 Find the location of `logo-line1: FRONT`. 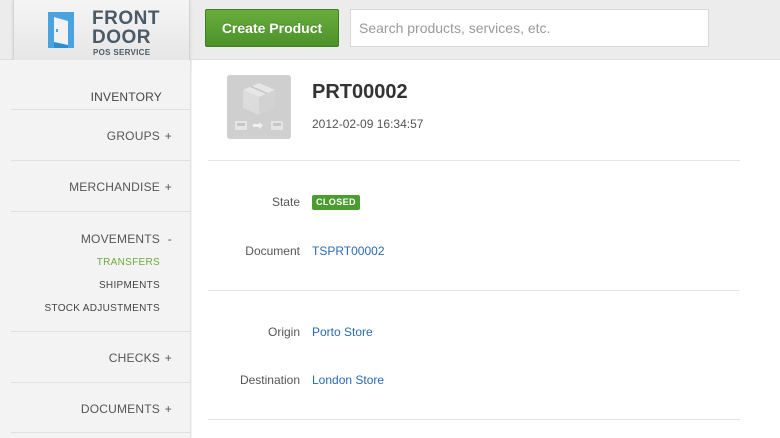

logo-line1: FRONT is located at coordinates (126, 18).